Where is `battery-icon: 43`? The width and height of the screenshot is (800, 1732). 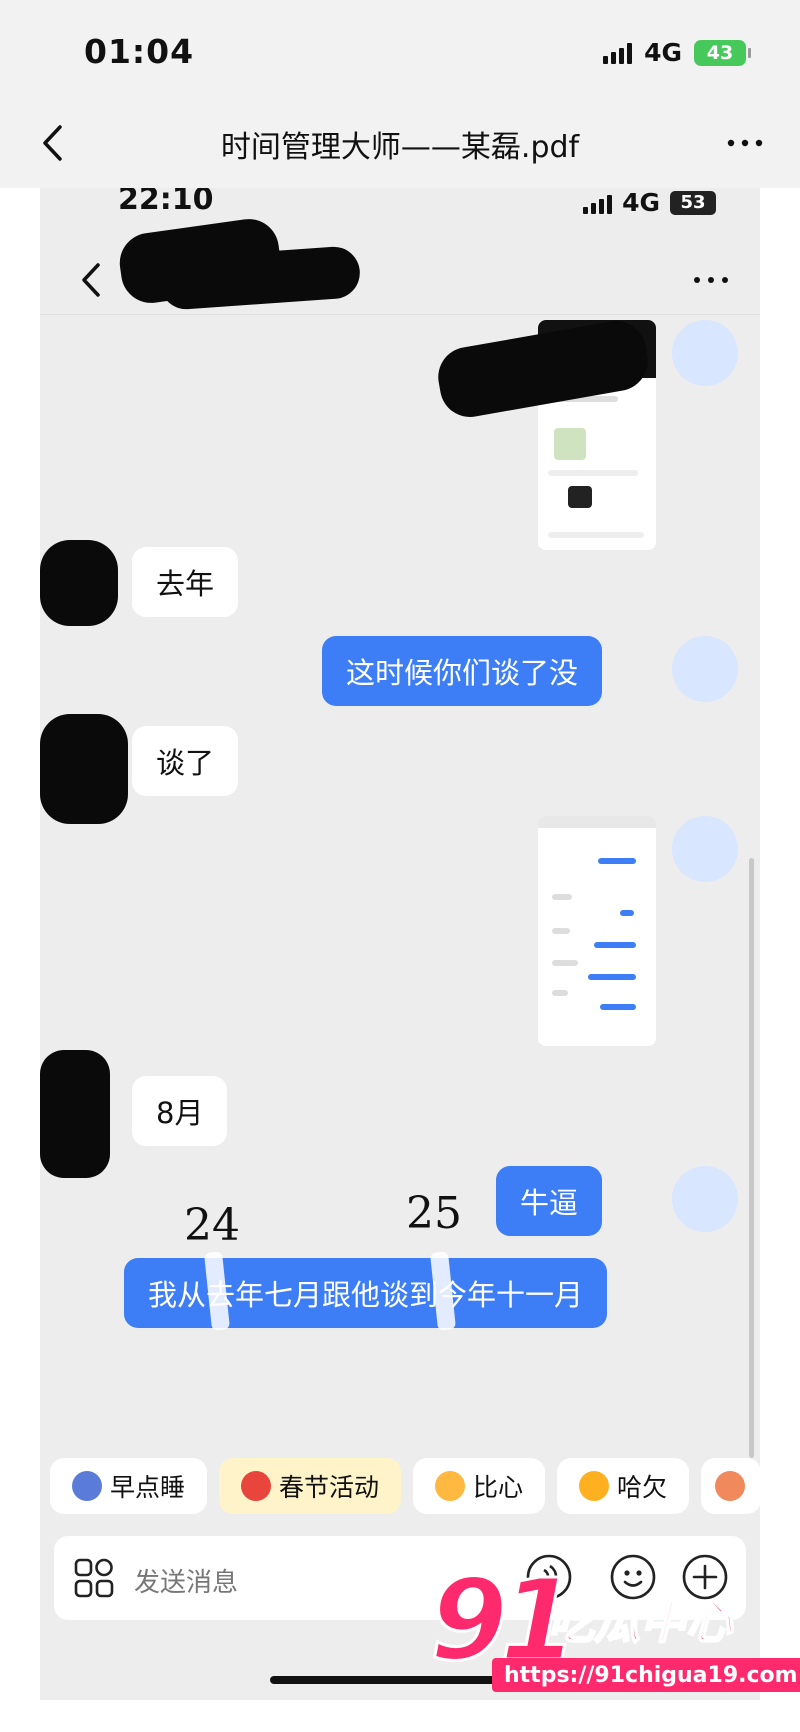
battery-icon: 43 is located at coordinates (722, 52).